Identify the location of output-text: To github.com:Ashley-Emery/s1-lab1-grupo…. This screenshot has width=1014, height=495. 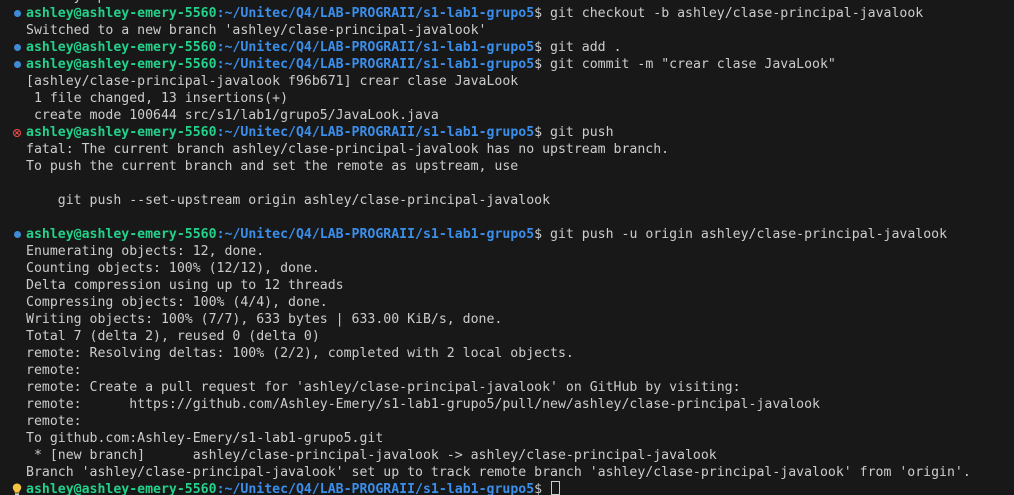
(205, 438).